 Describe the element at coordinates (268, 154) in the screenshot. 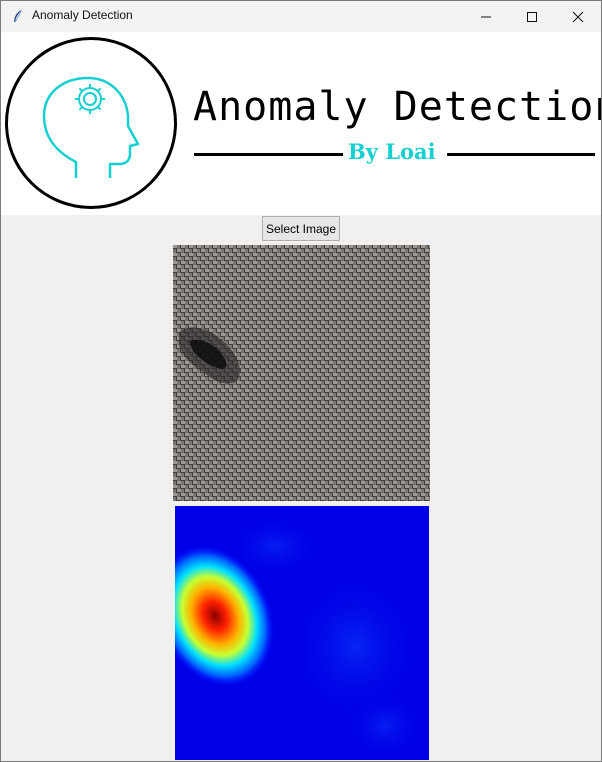

I see `byline-rule-left` at that location.